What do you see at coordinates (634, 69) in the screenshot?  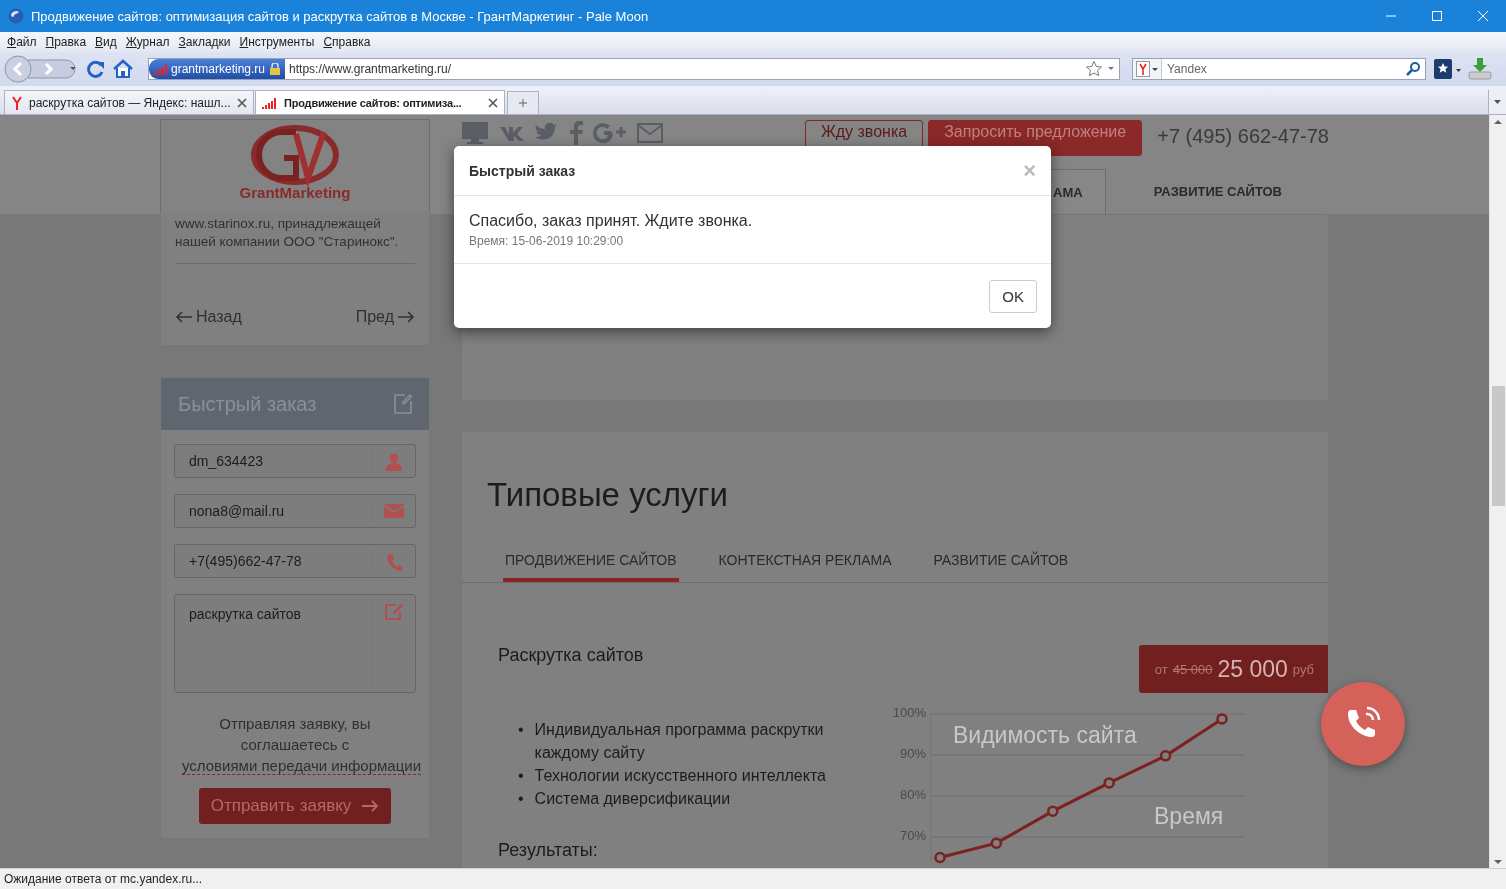 I see `address-field: grantmarketing.ru https://www.grantmarketing.ru/` at bounding box center [634, 69].